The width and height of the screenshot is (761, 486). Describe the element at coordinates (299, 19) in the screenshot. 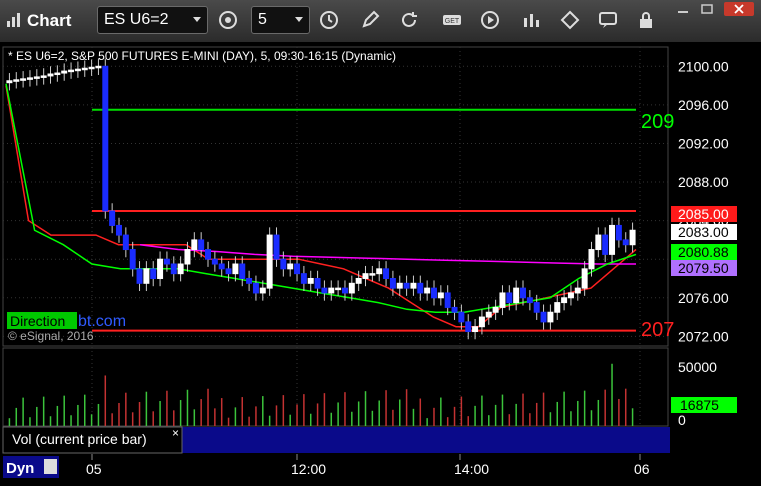

I see `chevron-down-icon` at that location.